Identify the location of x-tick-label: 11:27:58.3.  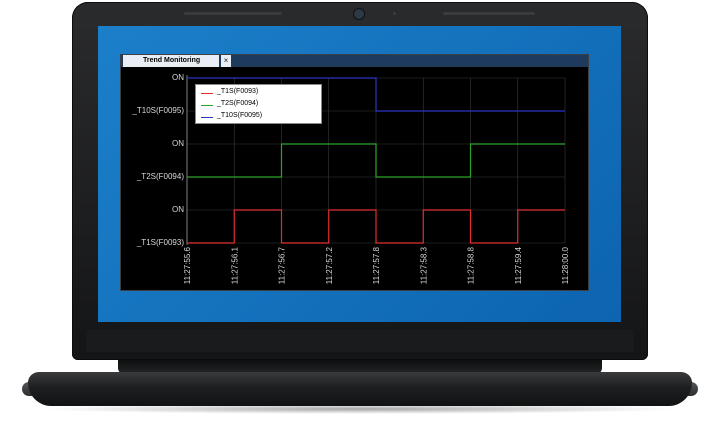
(423, 265).